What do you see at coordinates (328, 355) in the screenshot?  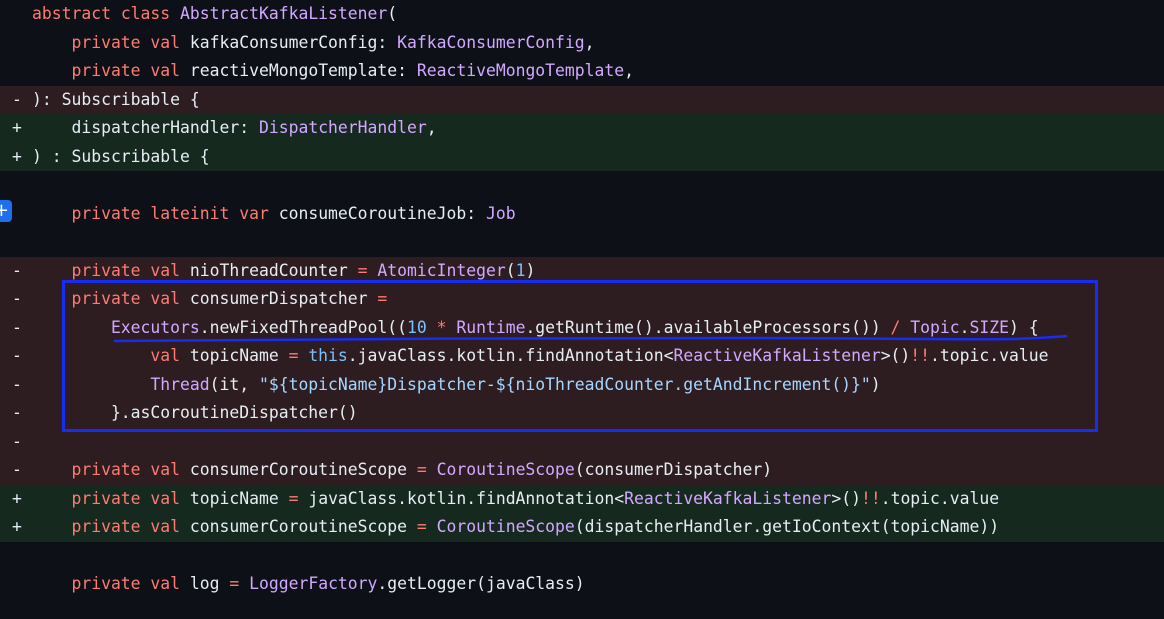 I see `code-token: this` at bounding box center [328, 355].